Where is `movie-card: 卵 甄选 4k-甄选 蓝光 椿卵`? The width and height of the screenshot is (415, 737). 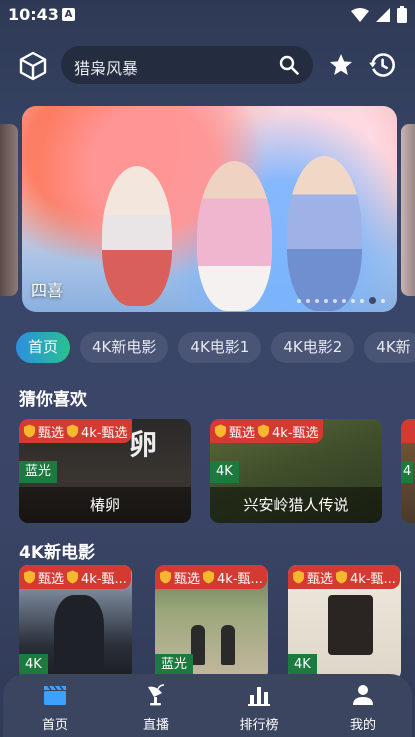 movie-card: 卵 甄选 4k-甄选 蓝光 椿卵 is located at coordinates (105, 471).